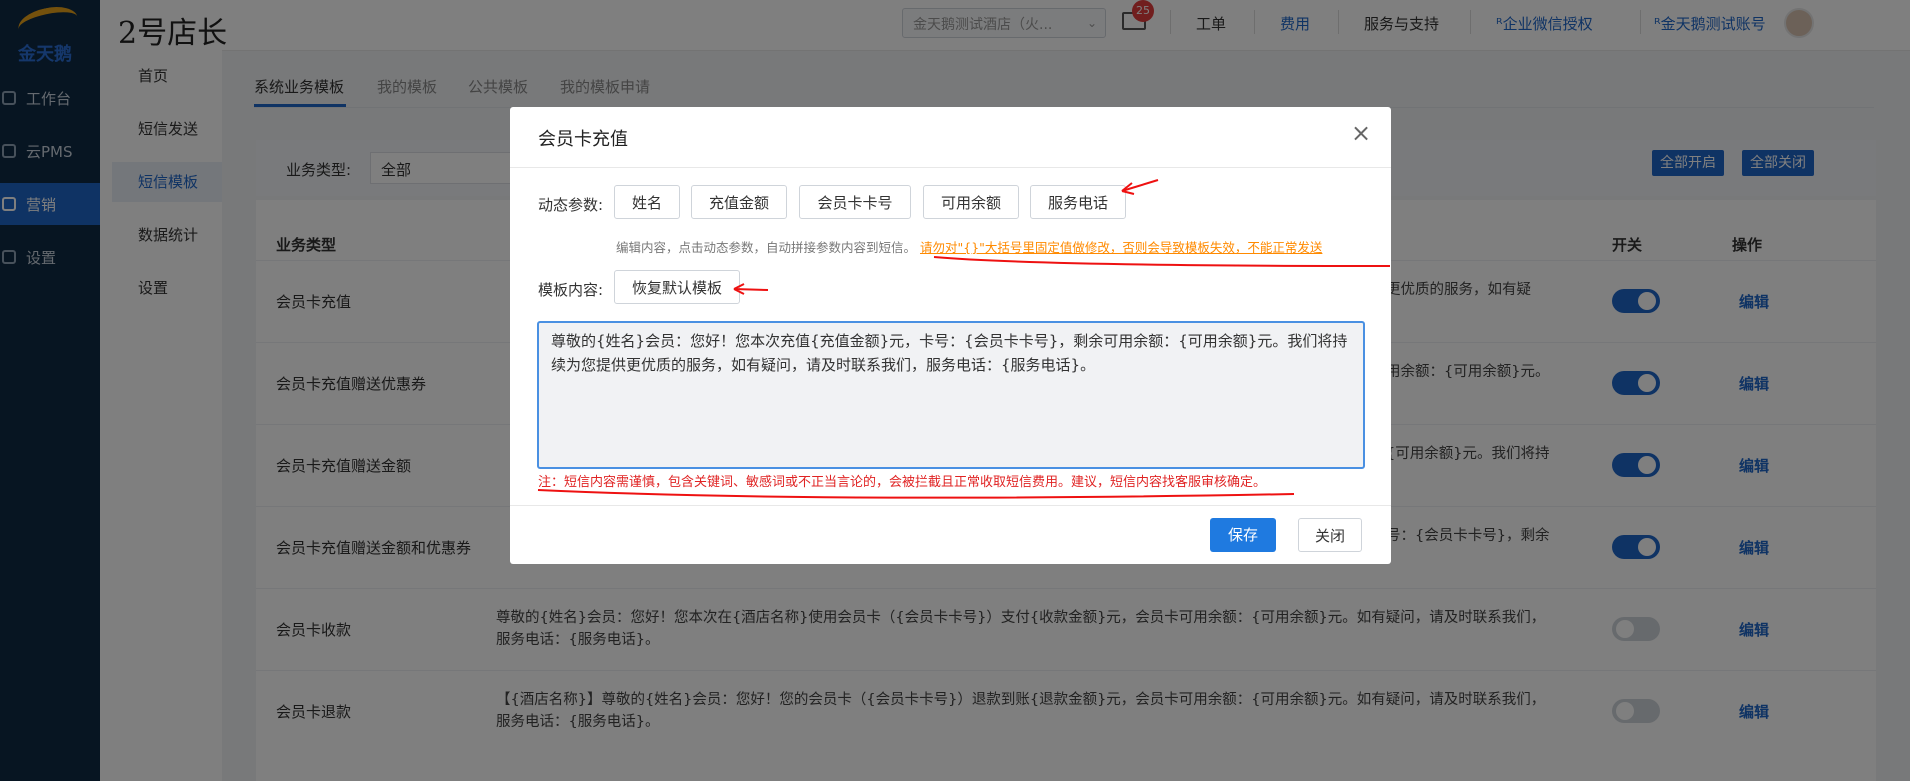 This screenshot has width=1910, height=781. I want to click on modal-title: 会员卡充值, so click(583, 139).